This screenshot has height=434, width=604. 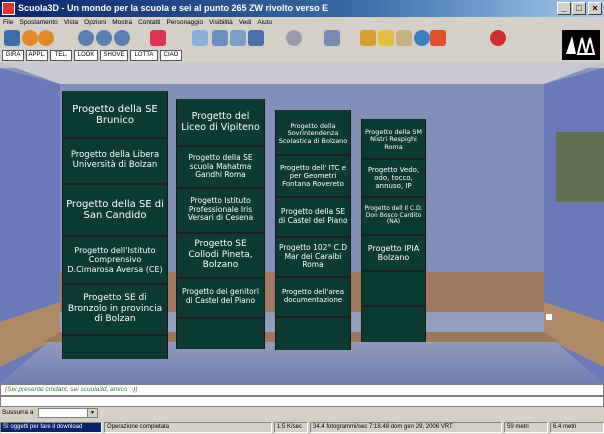 I want to click on menu-vista: Vista, so click(x=71, y=22).